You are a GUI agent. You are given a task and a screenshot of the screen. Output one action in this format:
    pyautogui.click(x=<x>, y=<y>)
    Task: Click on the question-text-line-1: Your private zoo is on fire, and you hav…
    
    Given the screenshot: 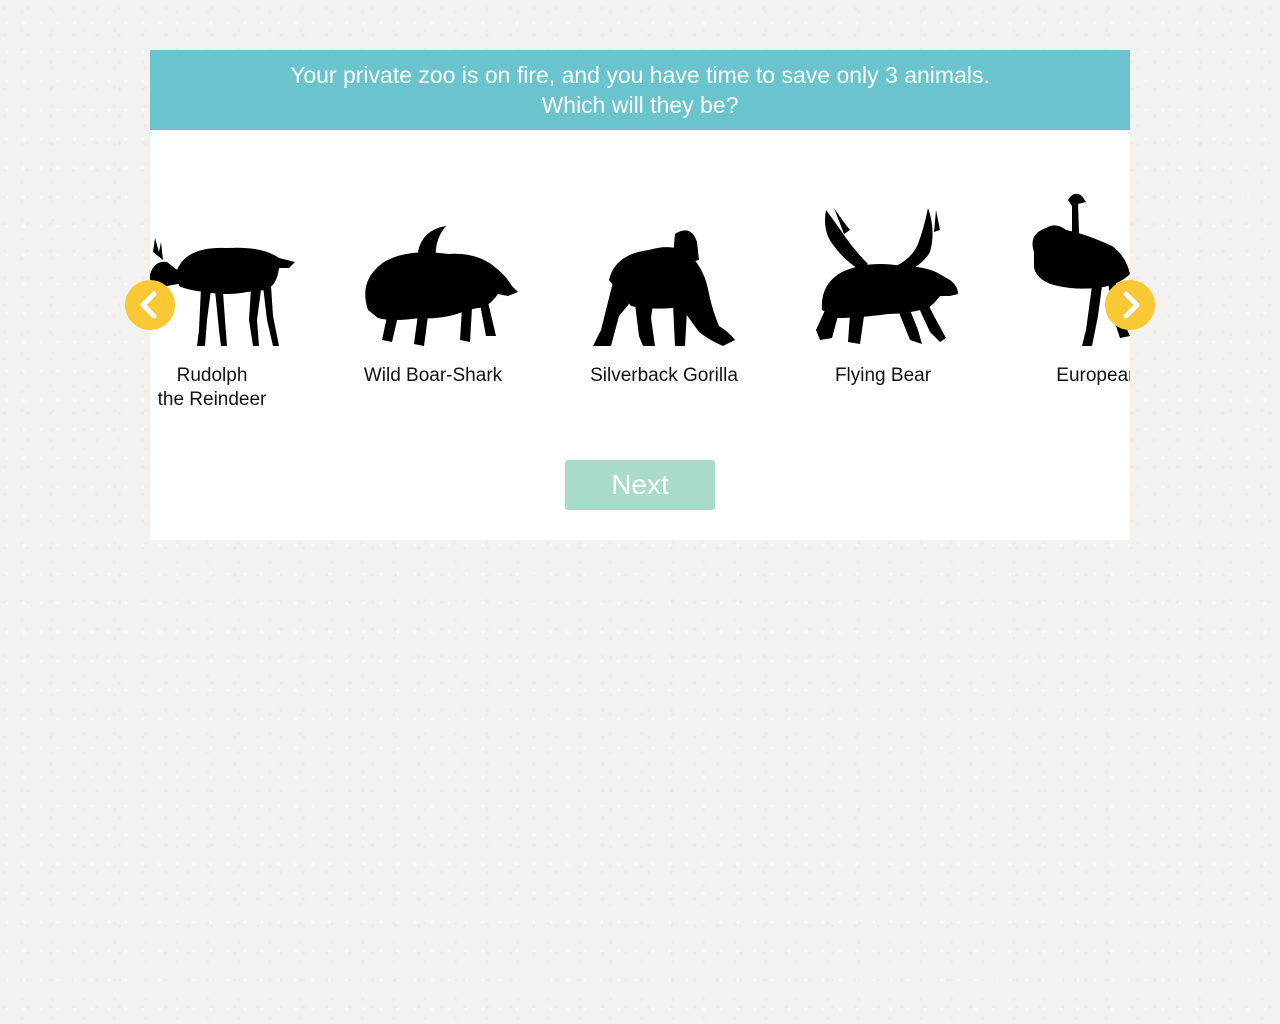 What is the action you would take?
    pyautogui.click(x=640, y=75)
    